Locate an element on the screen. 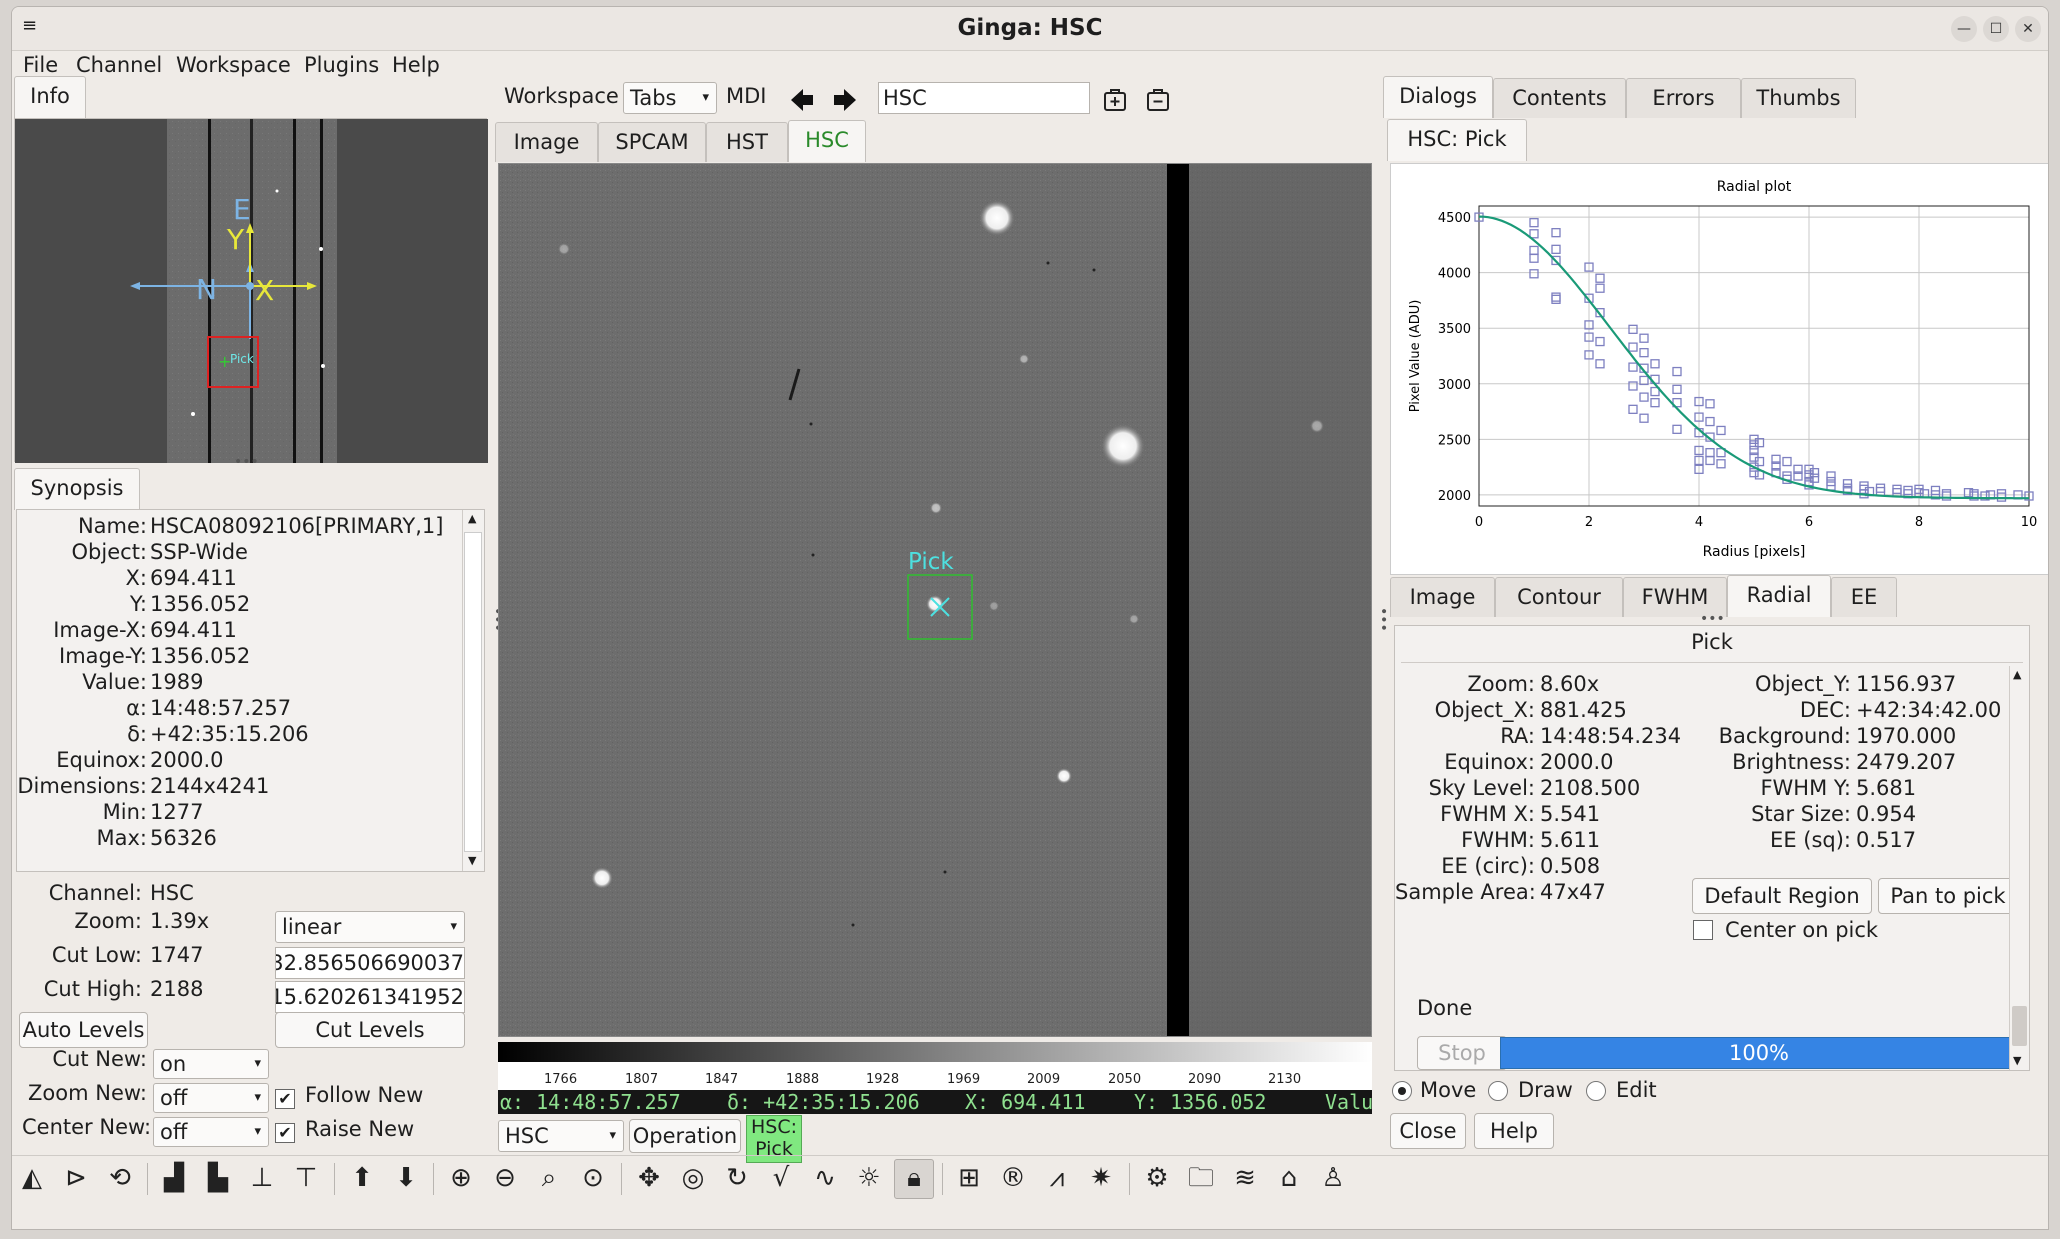  tab-info: Info is located at coordinates (50, 97).